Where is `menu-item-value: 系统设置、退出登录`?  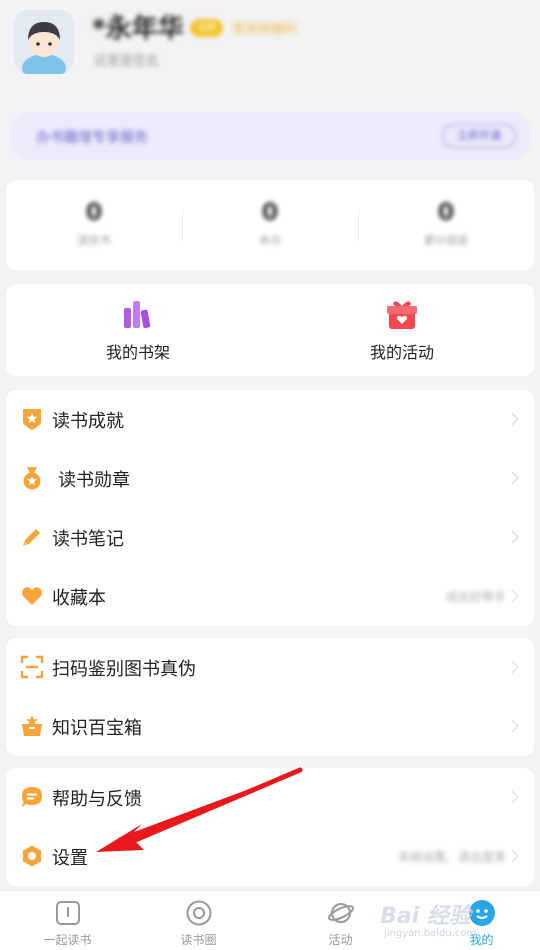
menu-item-value: 系统设置、退出登录 is located at coordinates (451, 857).